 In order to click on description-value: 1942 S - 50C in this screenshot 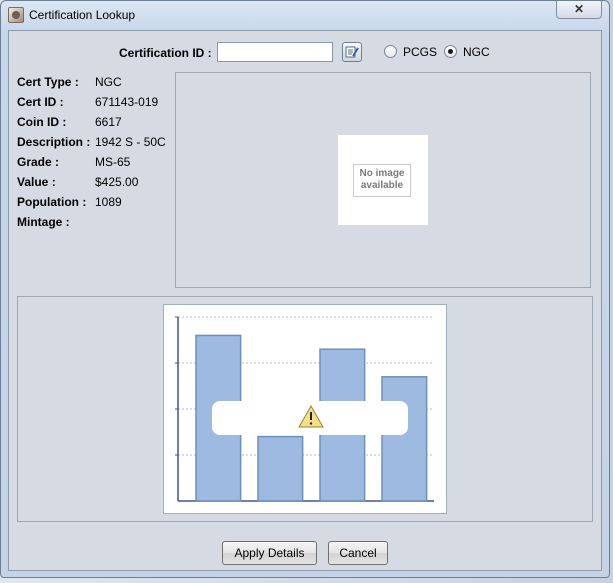, I will do `click(130, 142)`.